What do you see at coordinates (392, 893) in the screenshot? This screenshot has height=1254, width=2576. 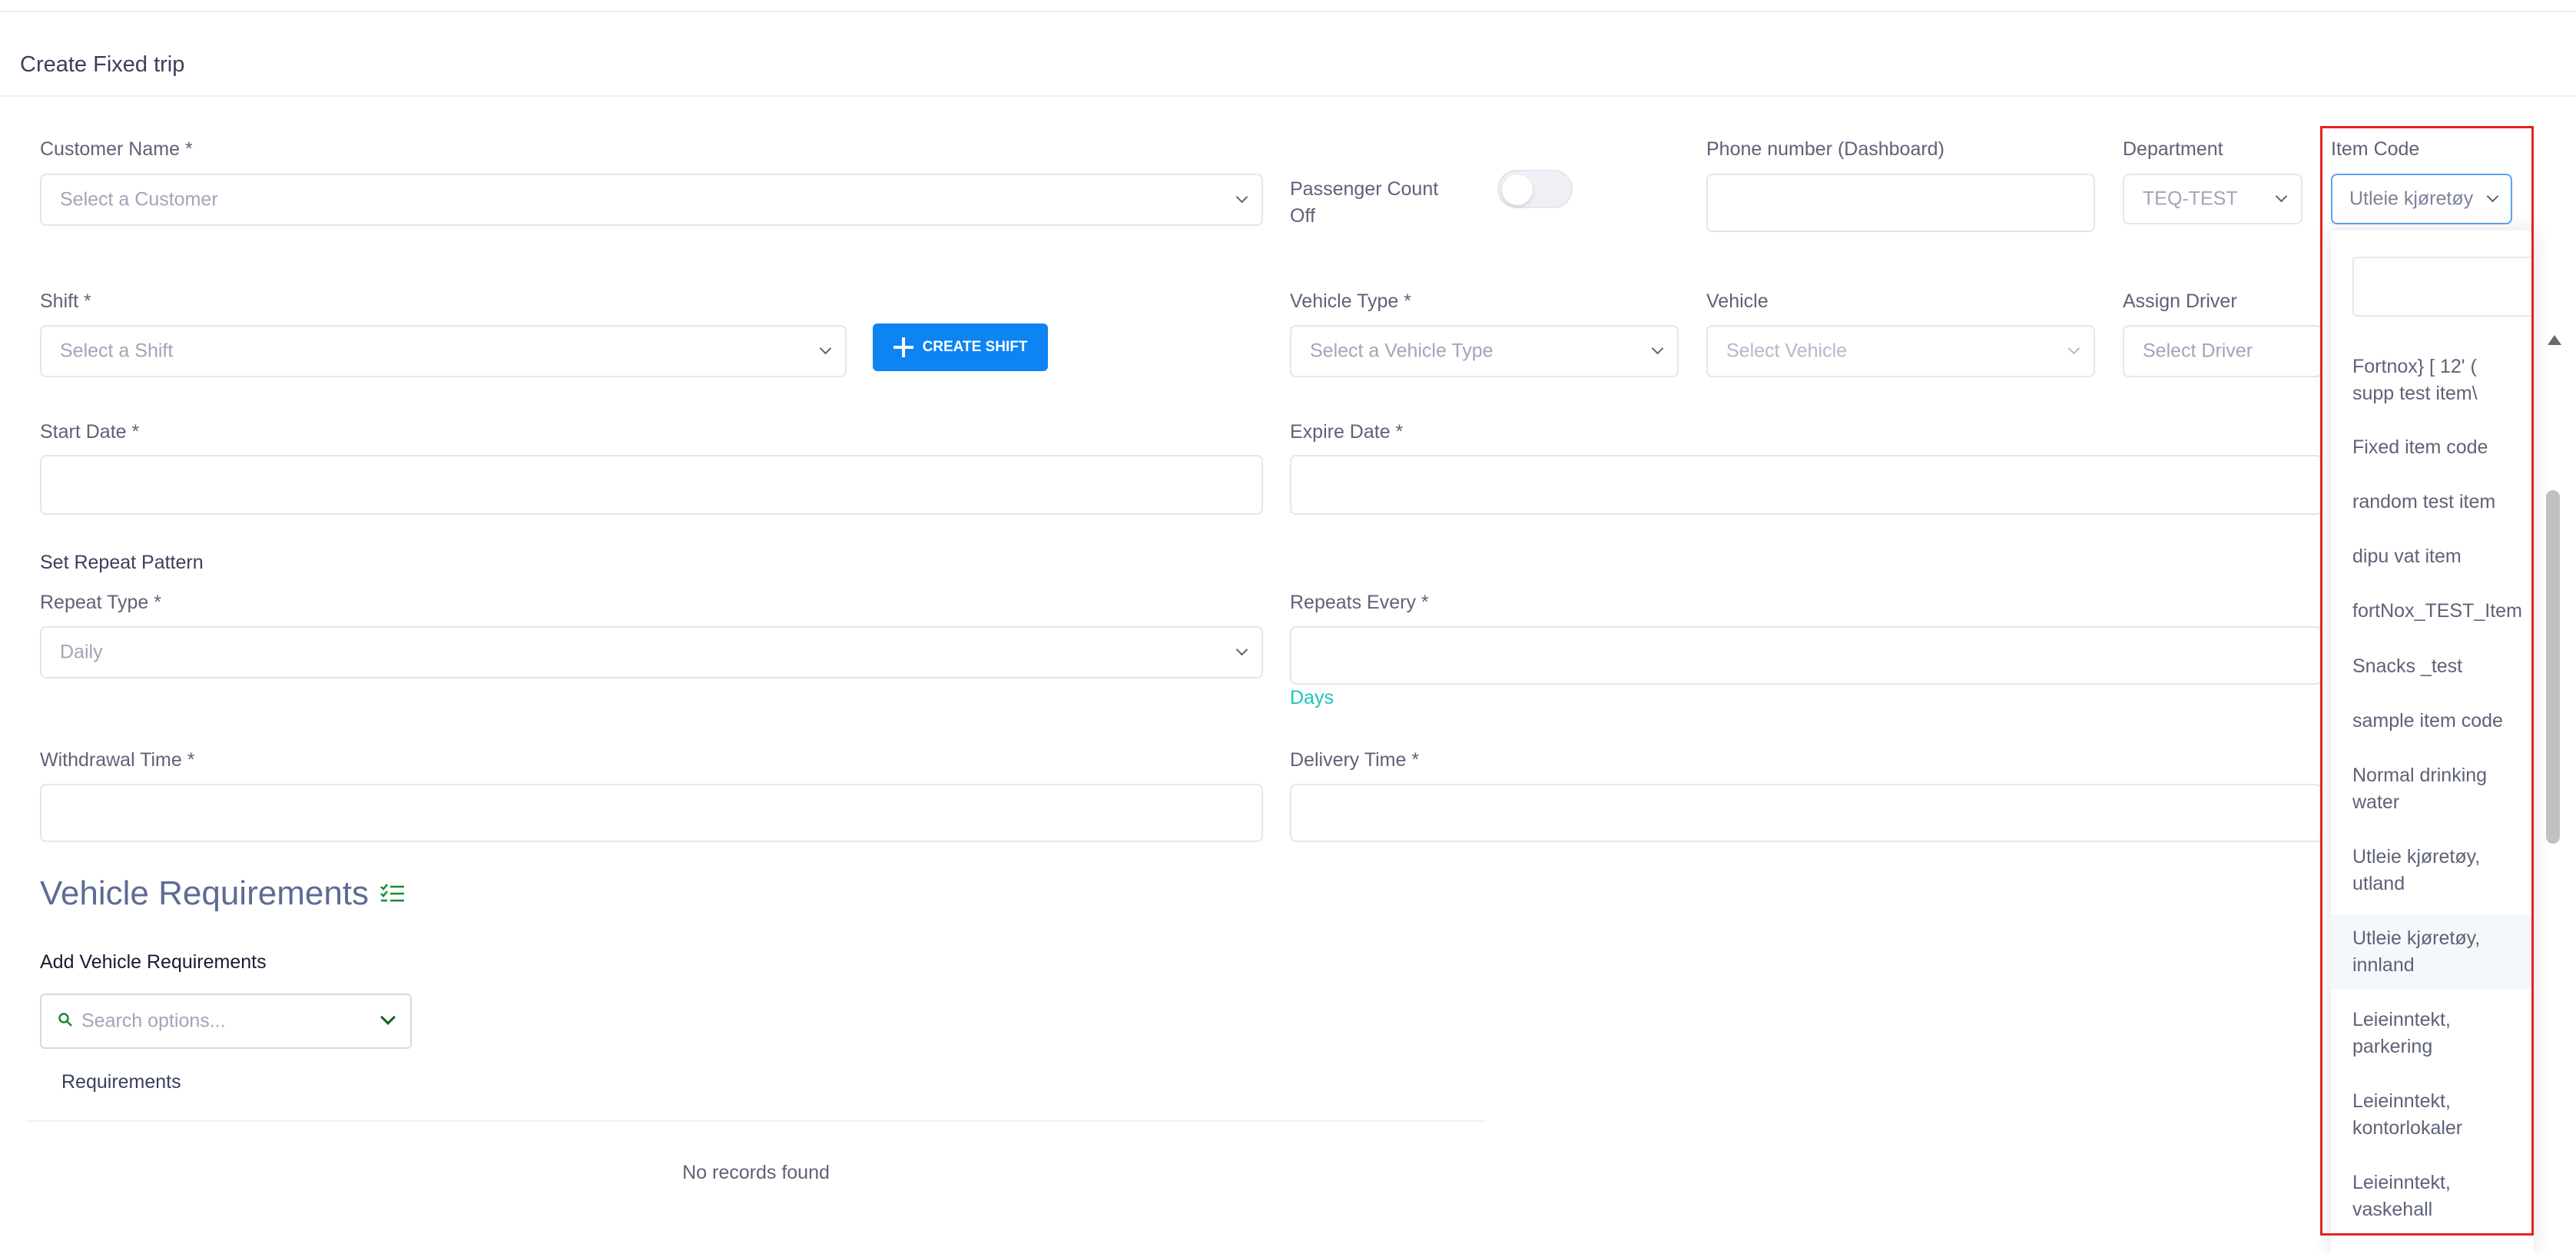 I see `list-check-icon` at bounding box center [392, 893].